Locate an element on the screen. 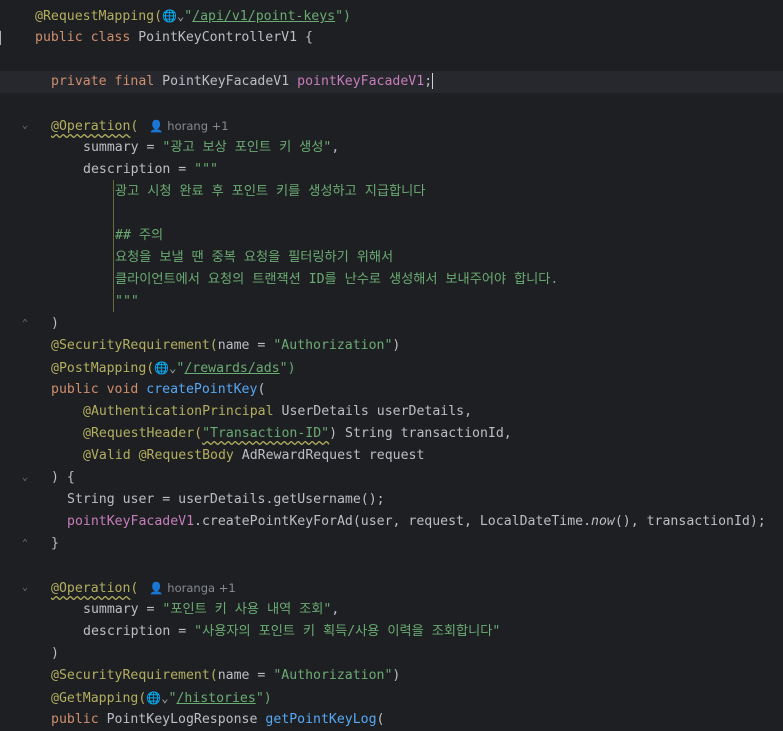 The height and width of the screenshot is (731, 783). author-inlay-hint: 👤 horang +1 is located at coordinates (183, 126).